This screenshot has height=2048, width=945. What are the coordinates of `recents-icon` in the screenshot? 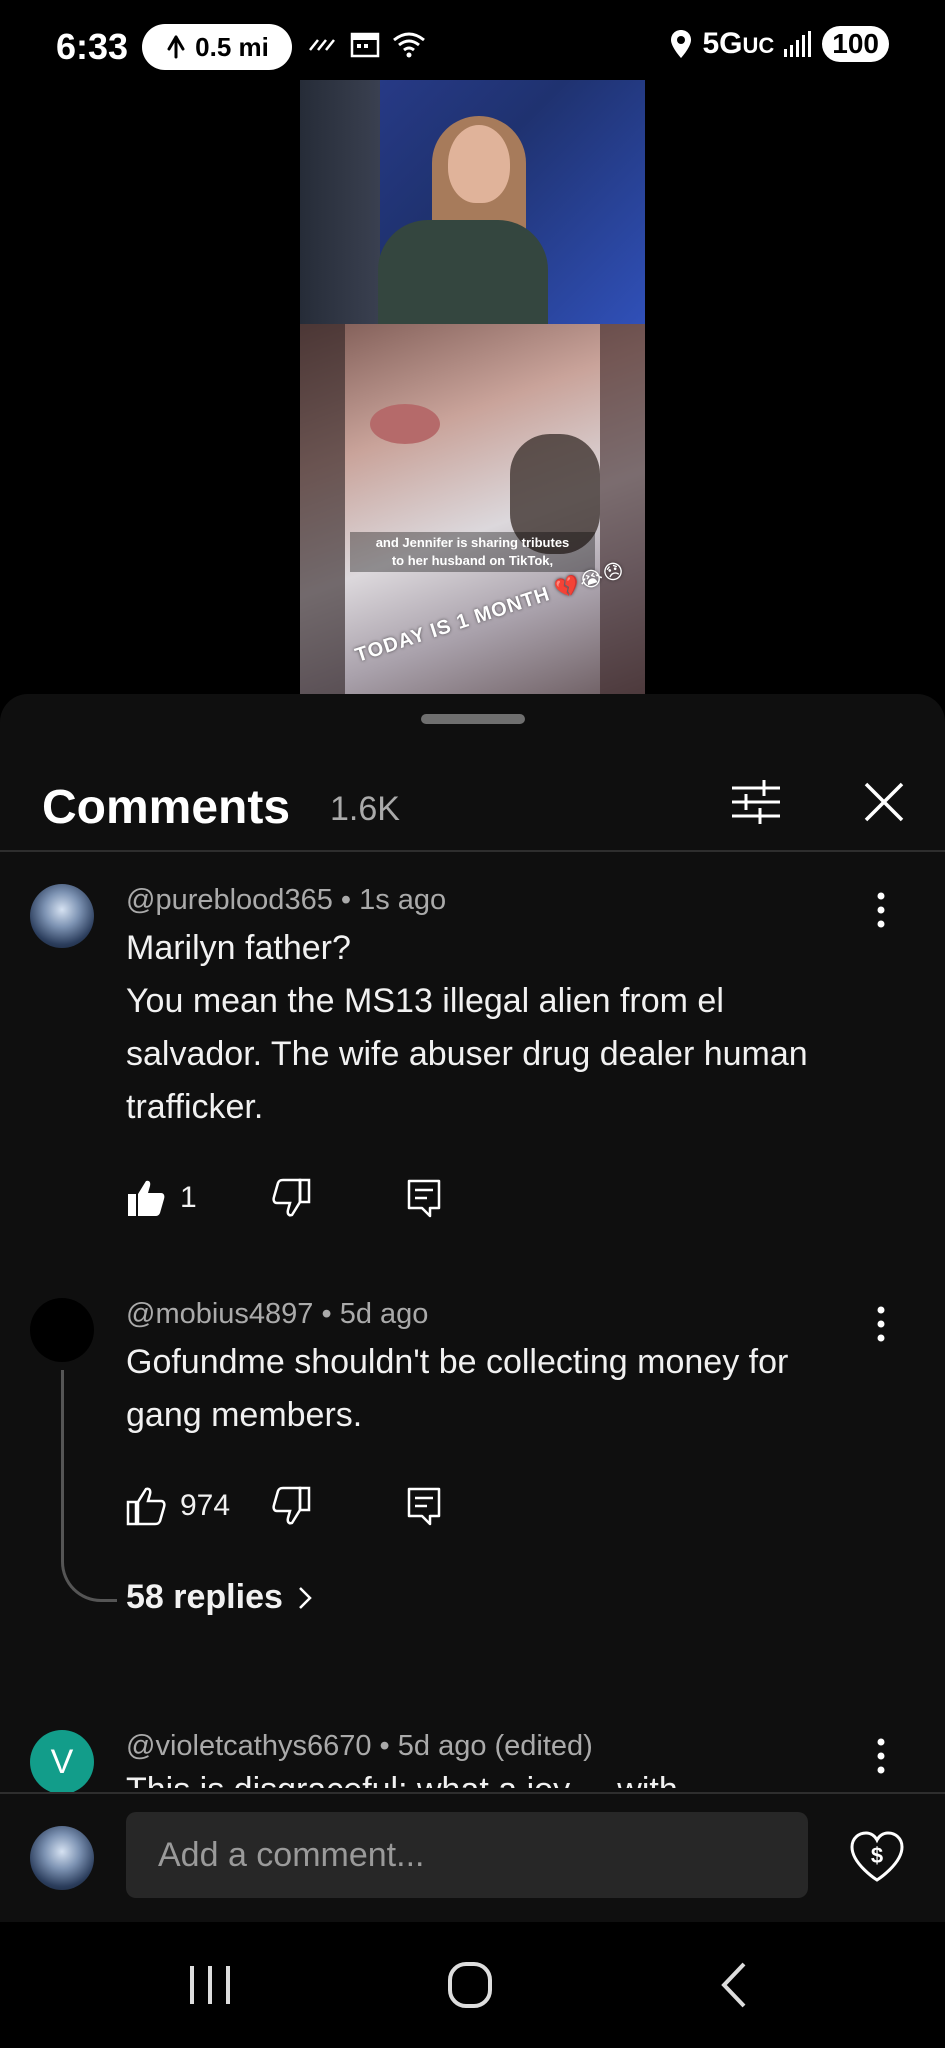 It's located at (210, 1985).